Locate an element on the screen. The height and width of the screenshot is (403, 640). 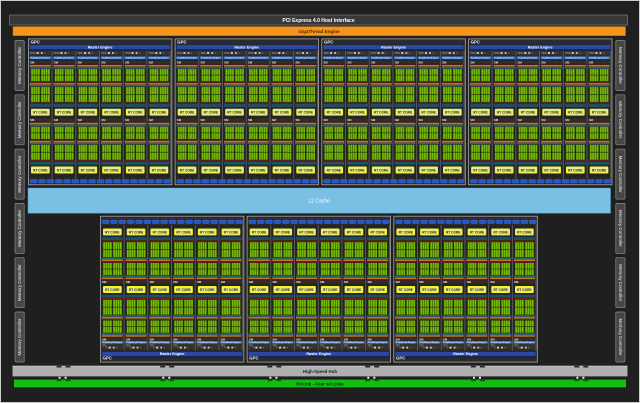
svg-text: L2 Cache is located at coordinates (319, 201).